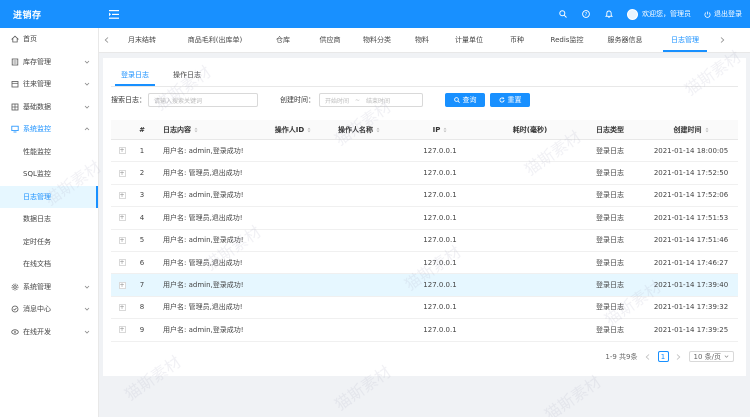 The width and height of the screenshot is (750, 417). I want to click on next-page-icon, so click(679, 356).